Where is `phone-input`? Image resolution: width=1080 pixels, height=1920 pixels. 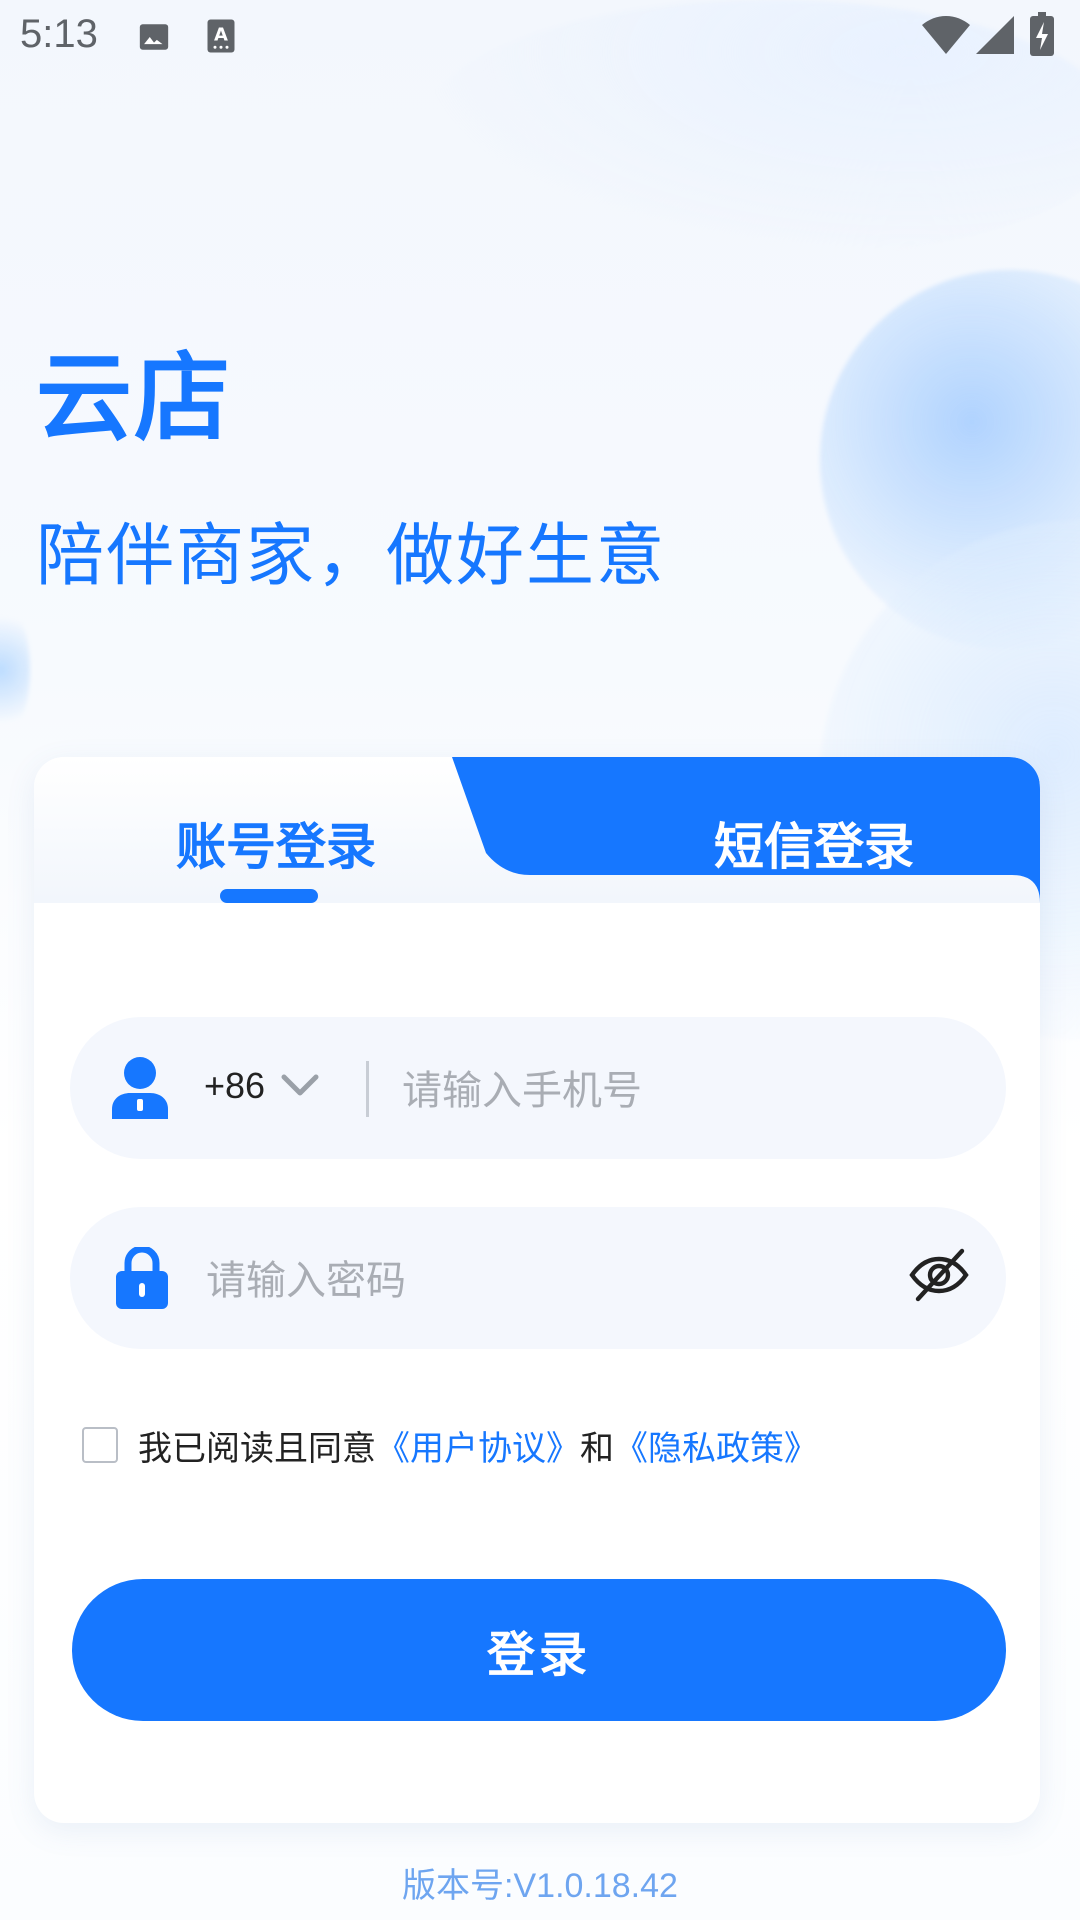 phone-input is located at coordinates (682, 1091).